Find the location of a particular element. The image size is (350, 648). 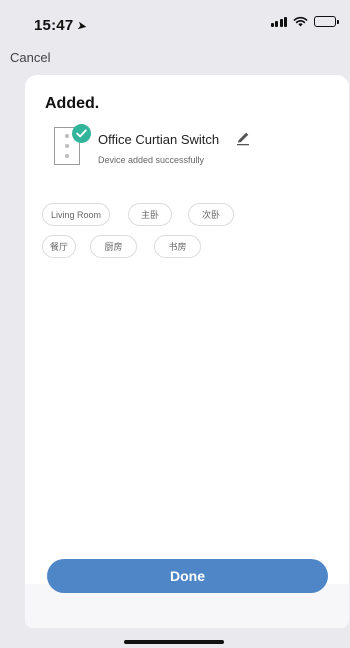

status-bar: 15:47 ➤ is located at coordinates (175, 22).